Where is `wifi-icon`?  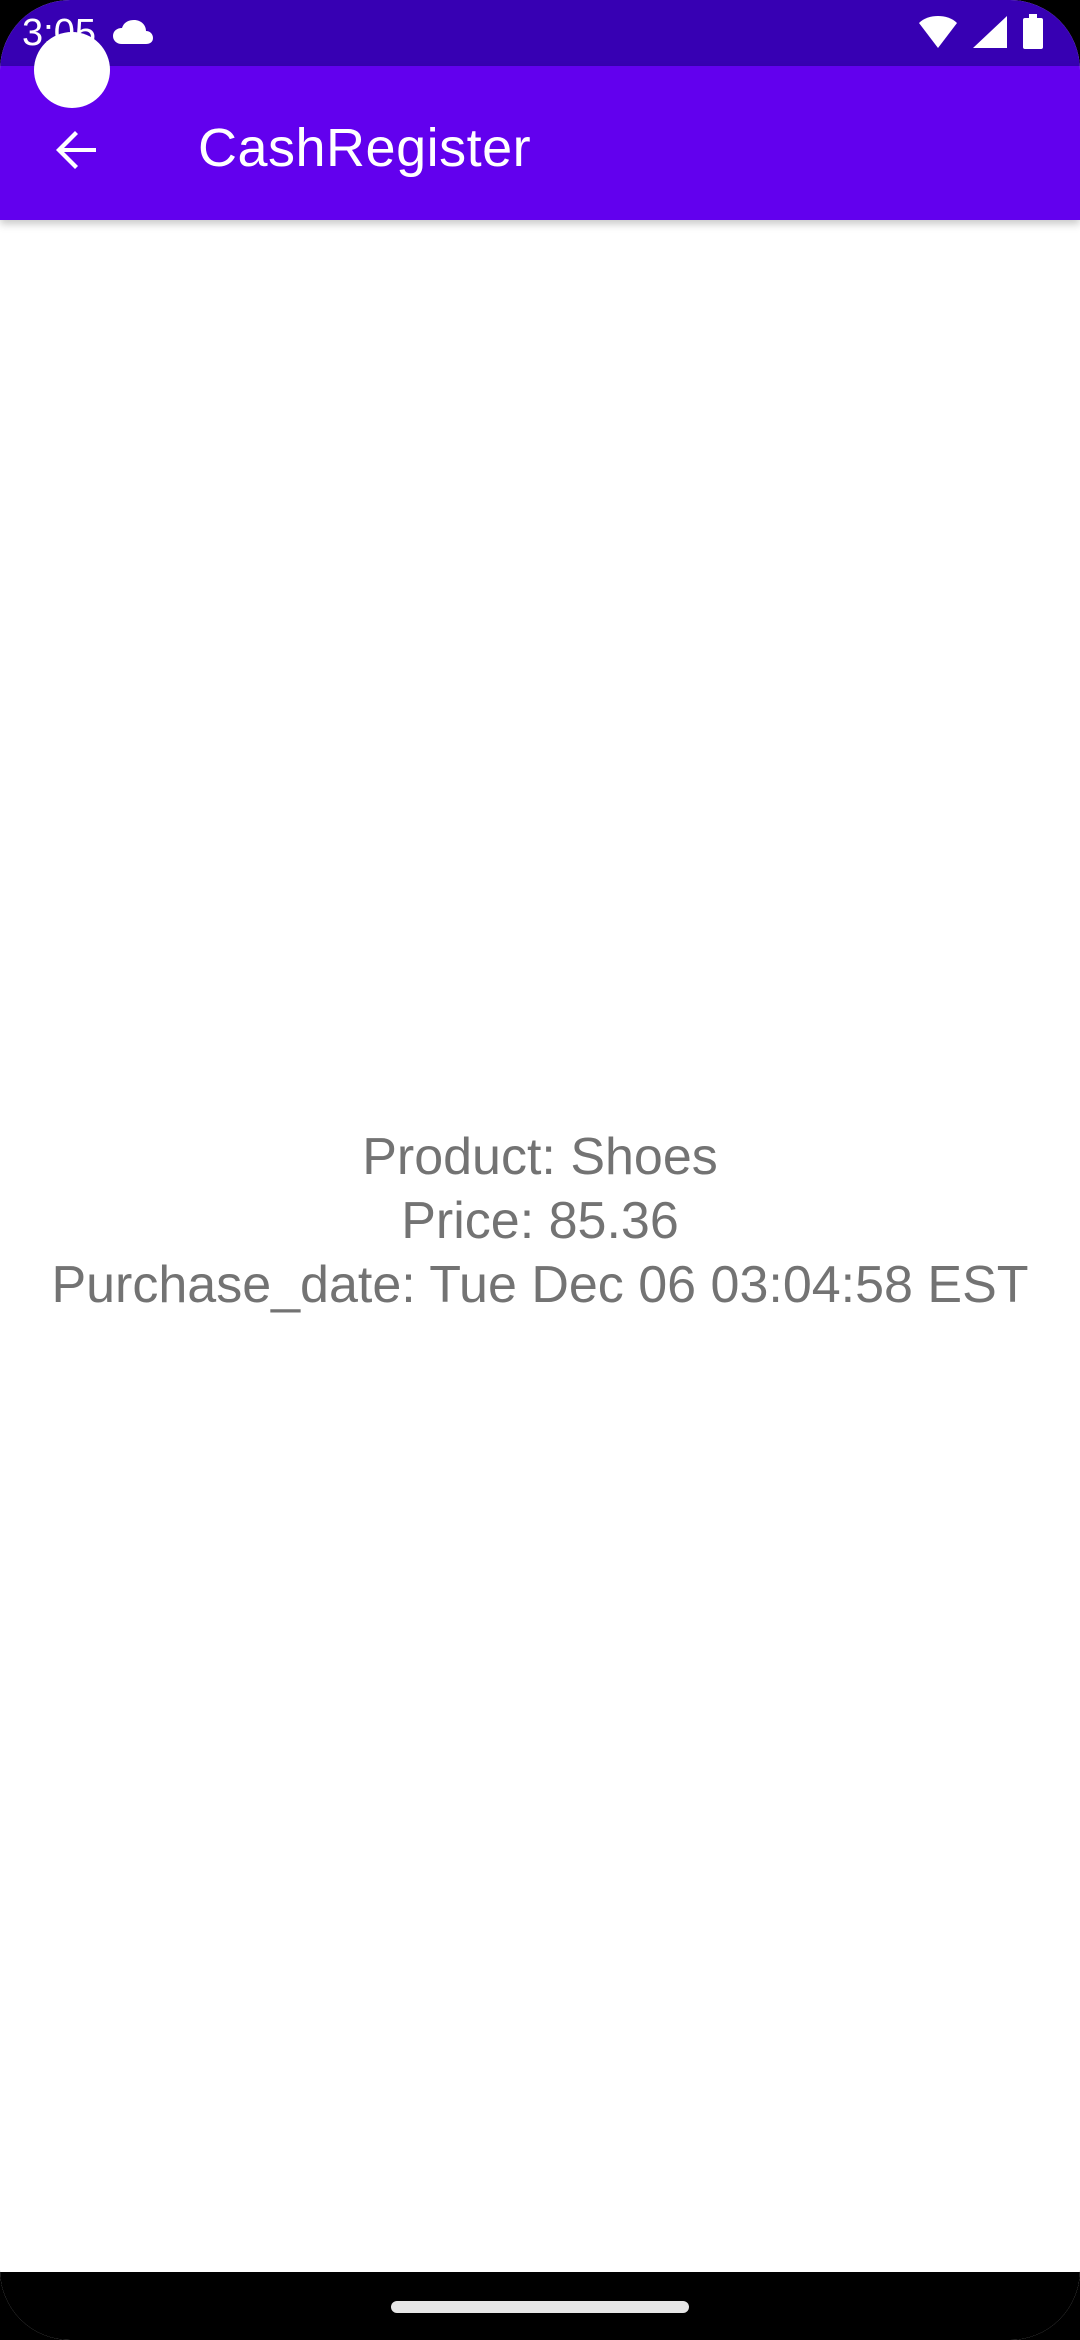 wifi-icon is located at coordinates (938, 32).